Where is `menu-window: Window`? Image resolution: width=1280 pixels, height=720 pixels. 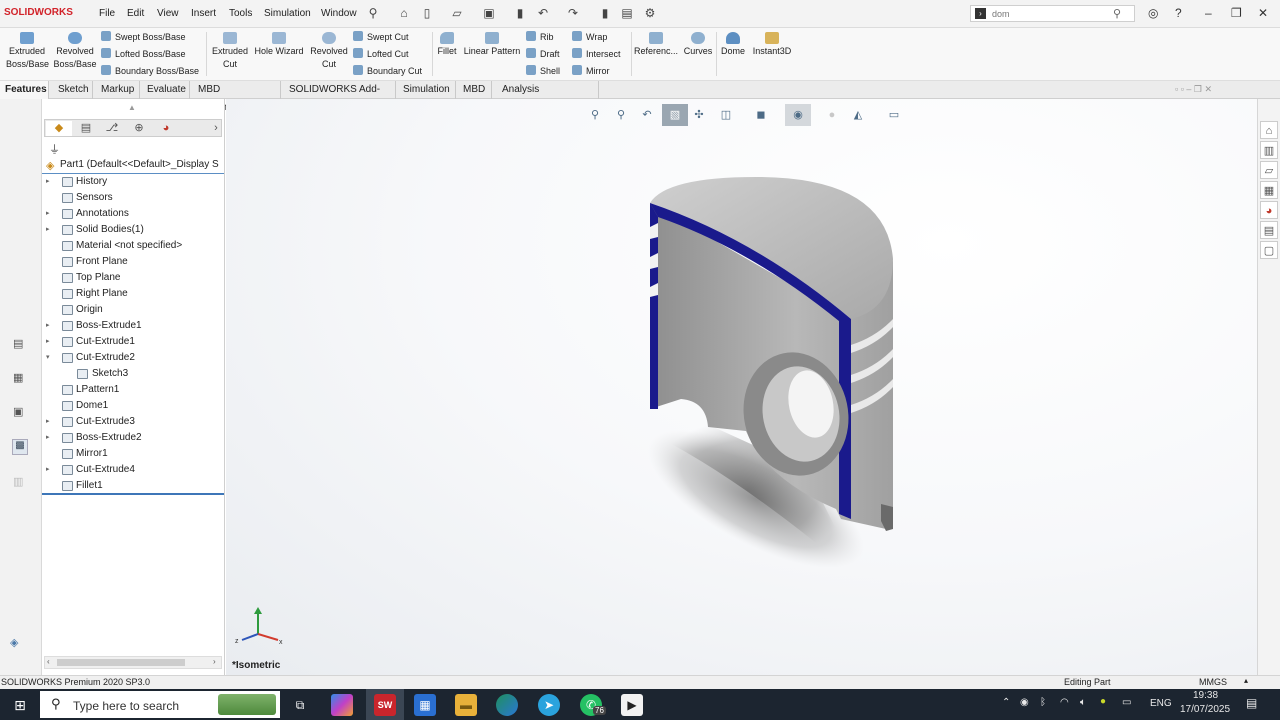 menu-window: Window is located at coordinates (339, 13).